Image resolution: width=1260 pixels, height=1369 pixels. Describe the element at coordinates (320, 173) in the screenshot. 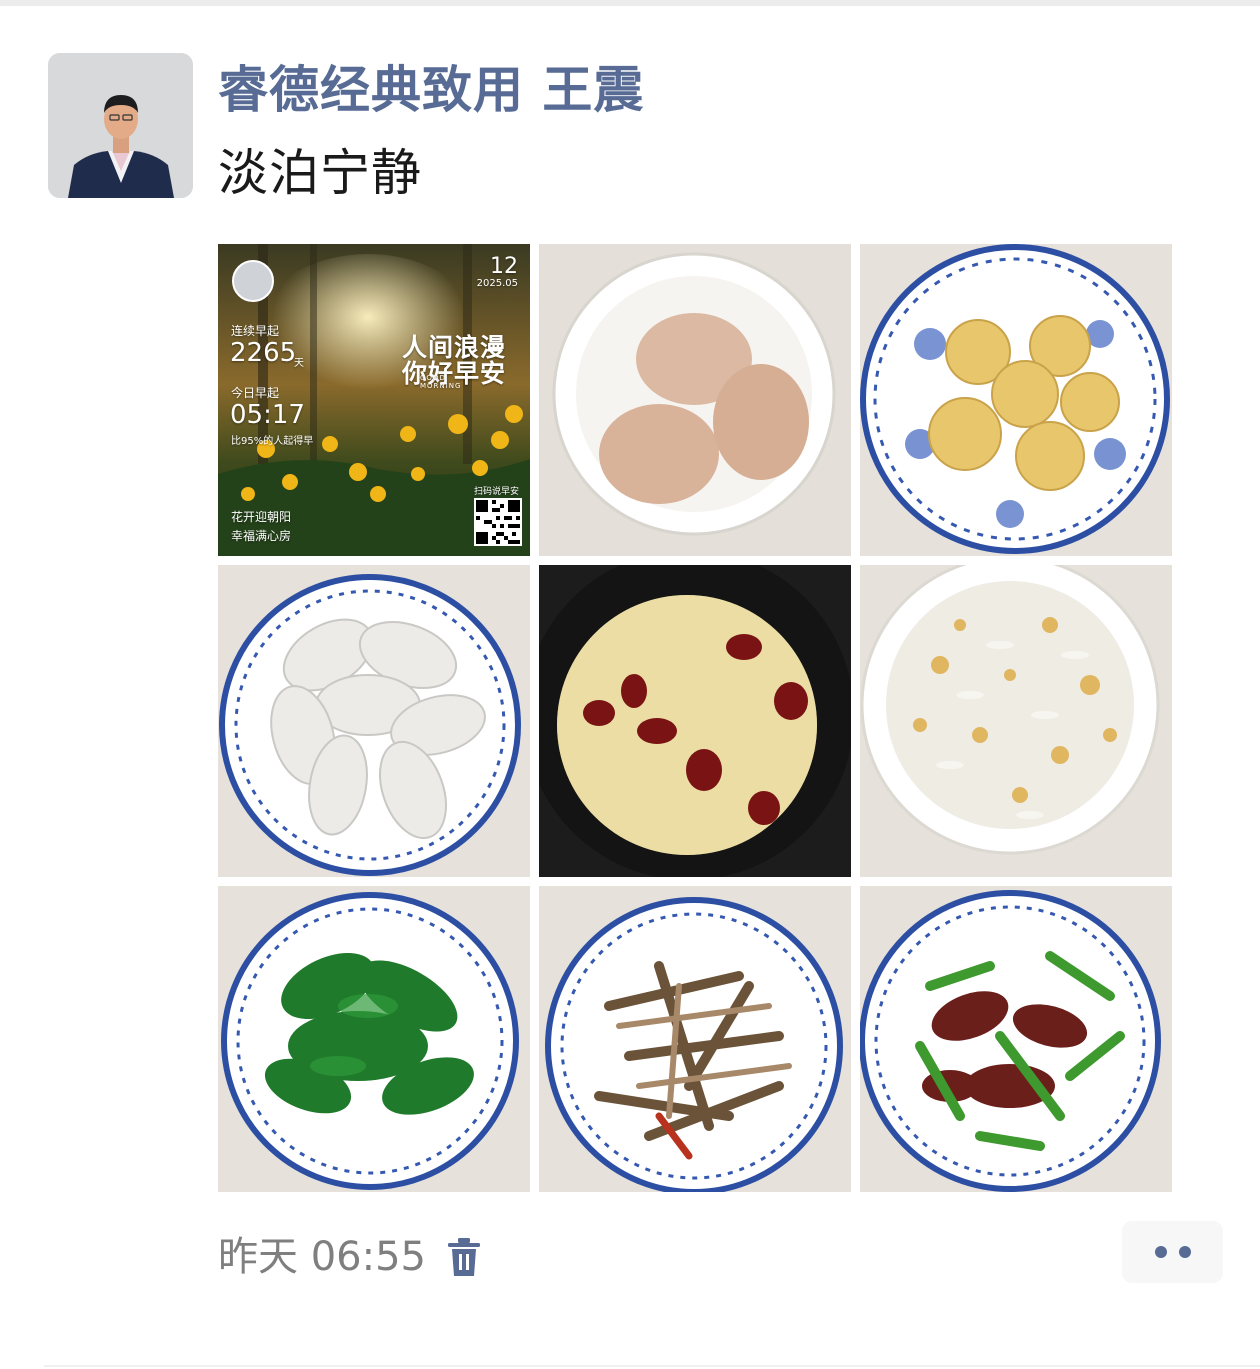

I see `post-text: 淡泊宁静` at that location.